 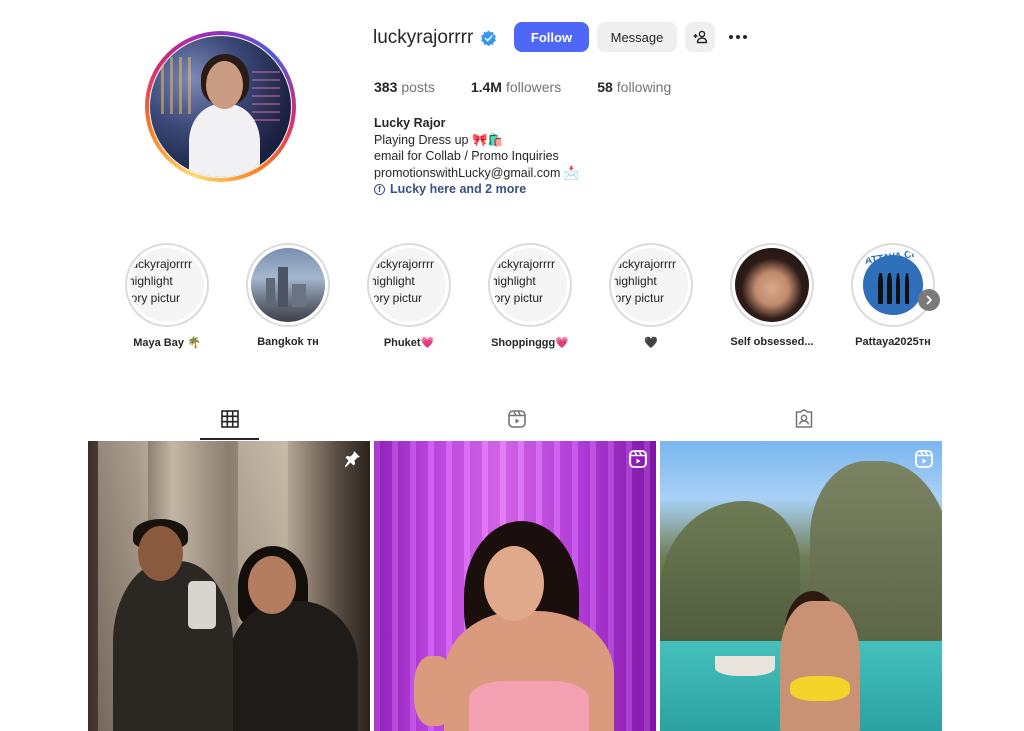 What do you see at coordinates (439, 139) in the screenshot?
I see `bio-line-1: Playing Dress up 🎀🛍️` at bounding box center [439, 139].